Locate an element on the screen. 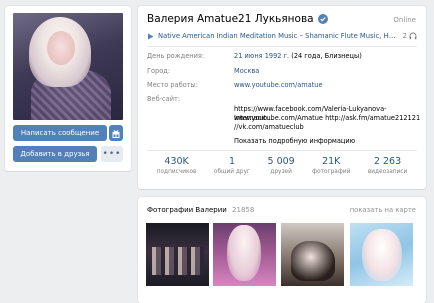 This screenshot has width=434, height=303. counter-videos: 2 263 видеозаписи is located at coordinates (387, 165).